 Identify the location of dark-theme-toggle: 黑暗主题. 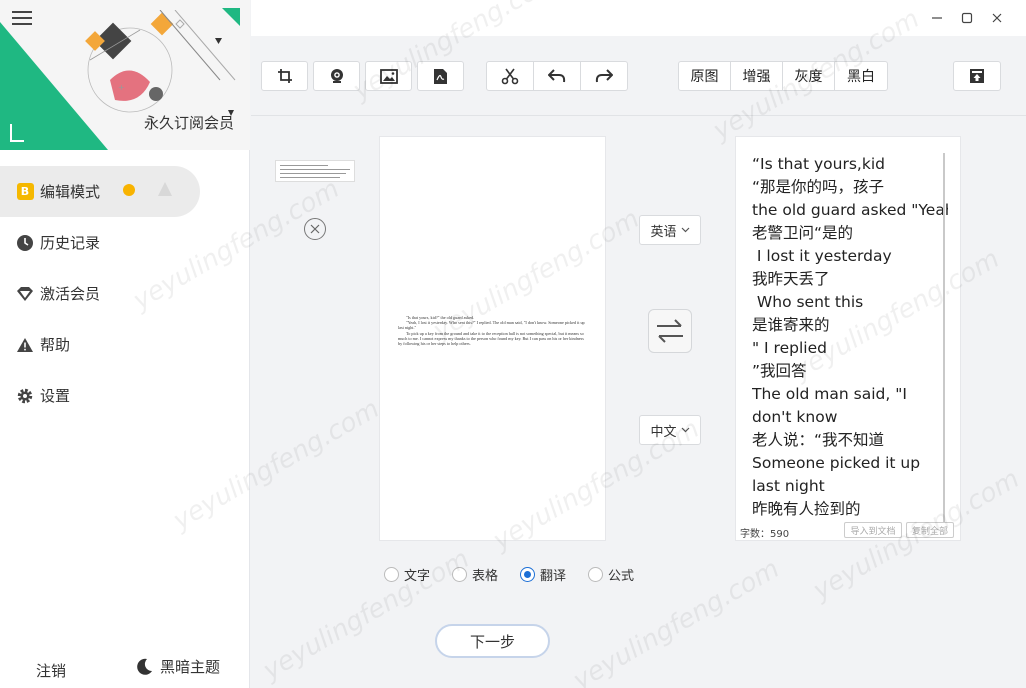
(177, 666).